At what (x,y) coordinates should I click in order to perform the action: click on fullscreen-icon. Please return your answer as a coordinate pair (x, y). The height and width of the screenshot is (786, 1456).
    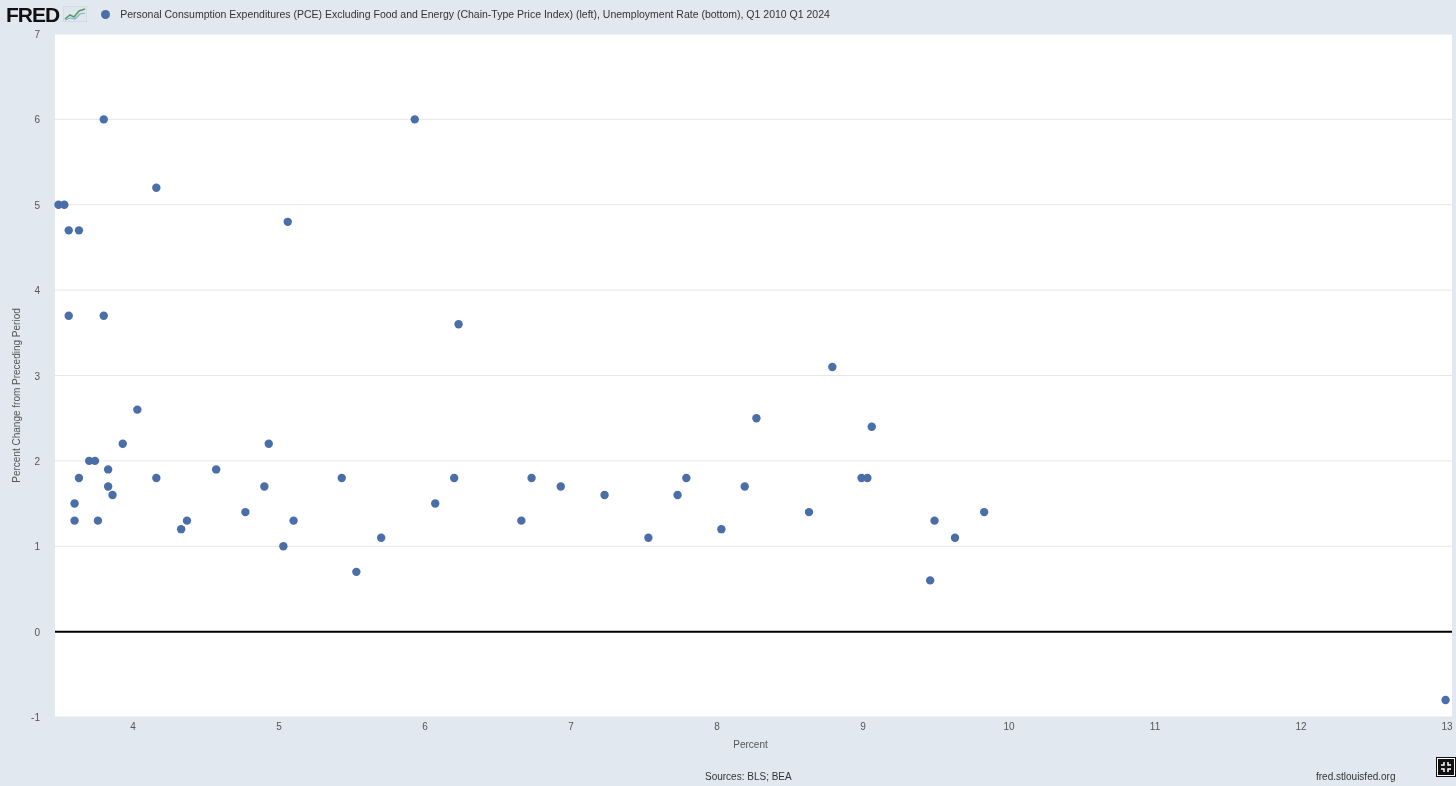
    Looking at the image, I should click on (1446, 767).